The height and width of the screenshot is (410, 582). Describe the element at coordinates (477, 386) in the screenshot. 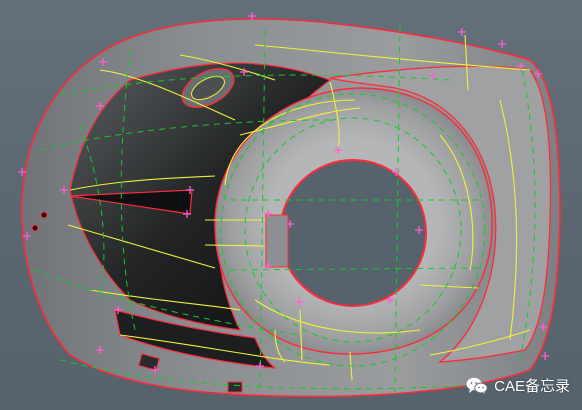

I see `wechat-icon` at that location.